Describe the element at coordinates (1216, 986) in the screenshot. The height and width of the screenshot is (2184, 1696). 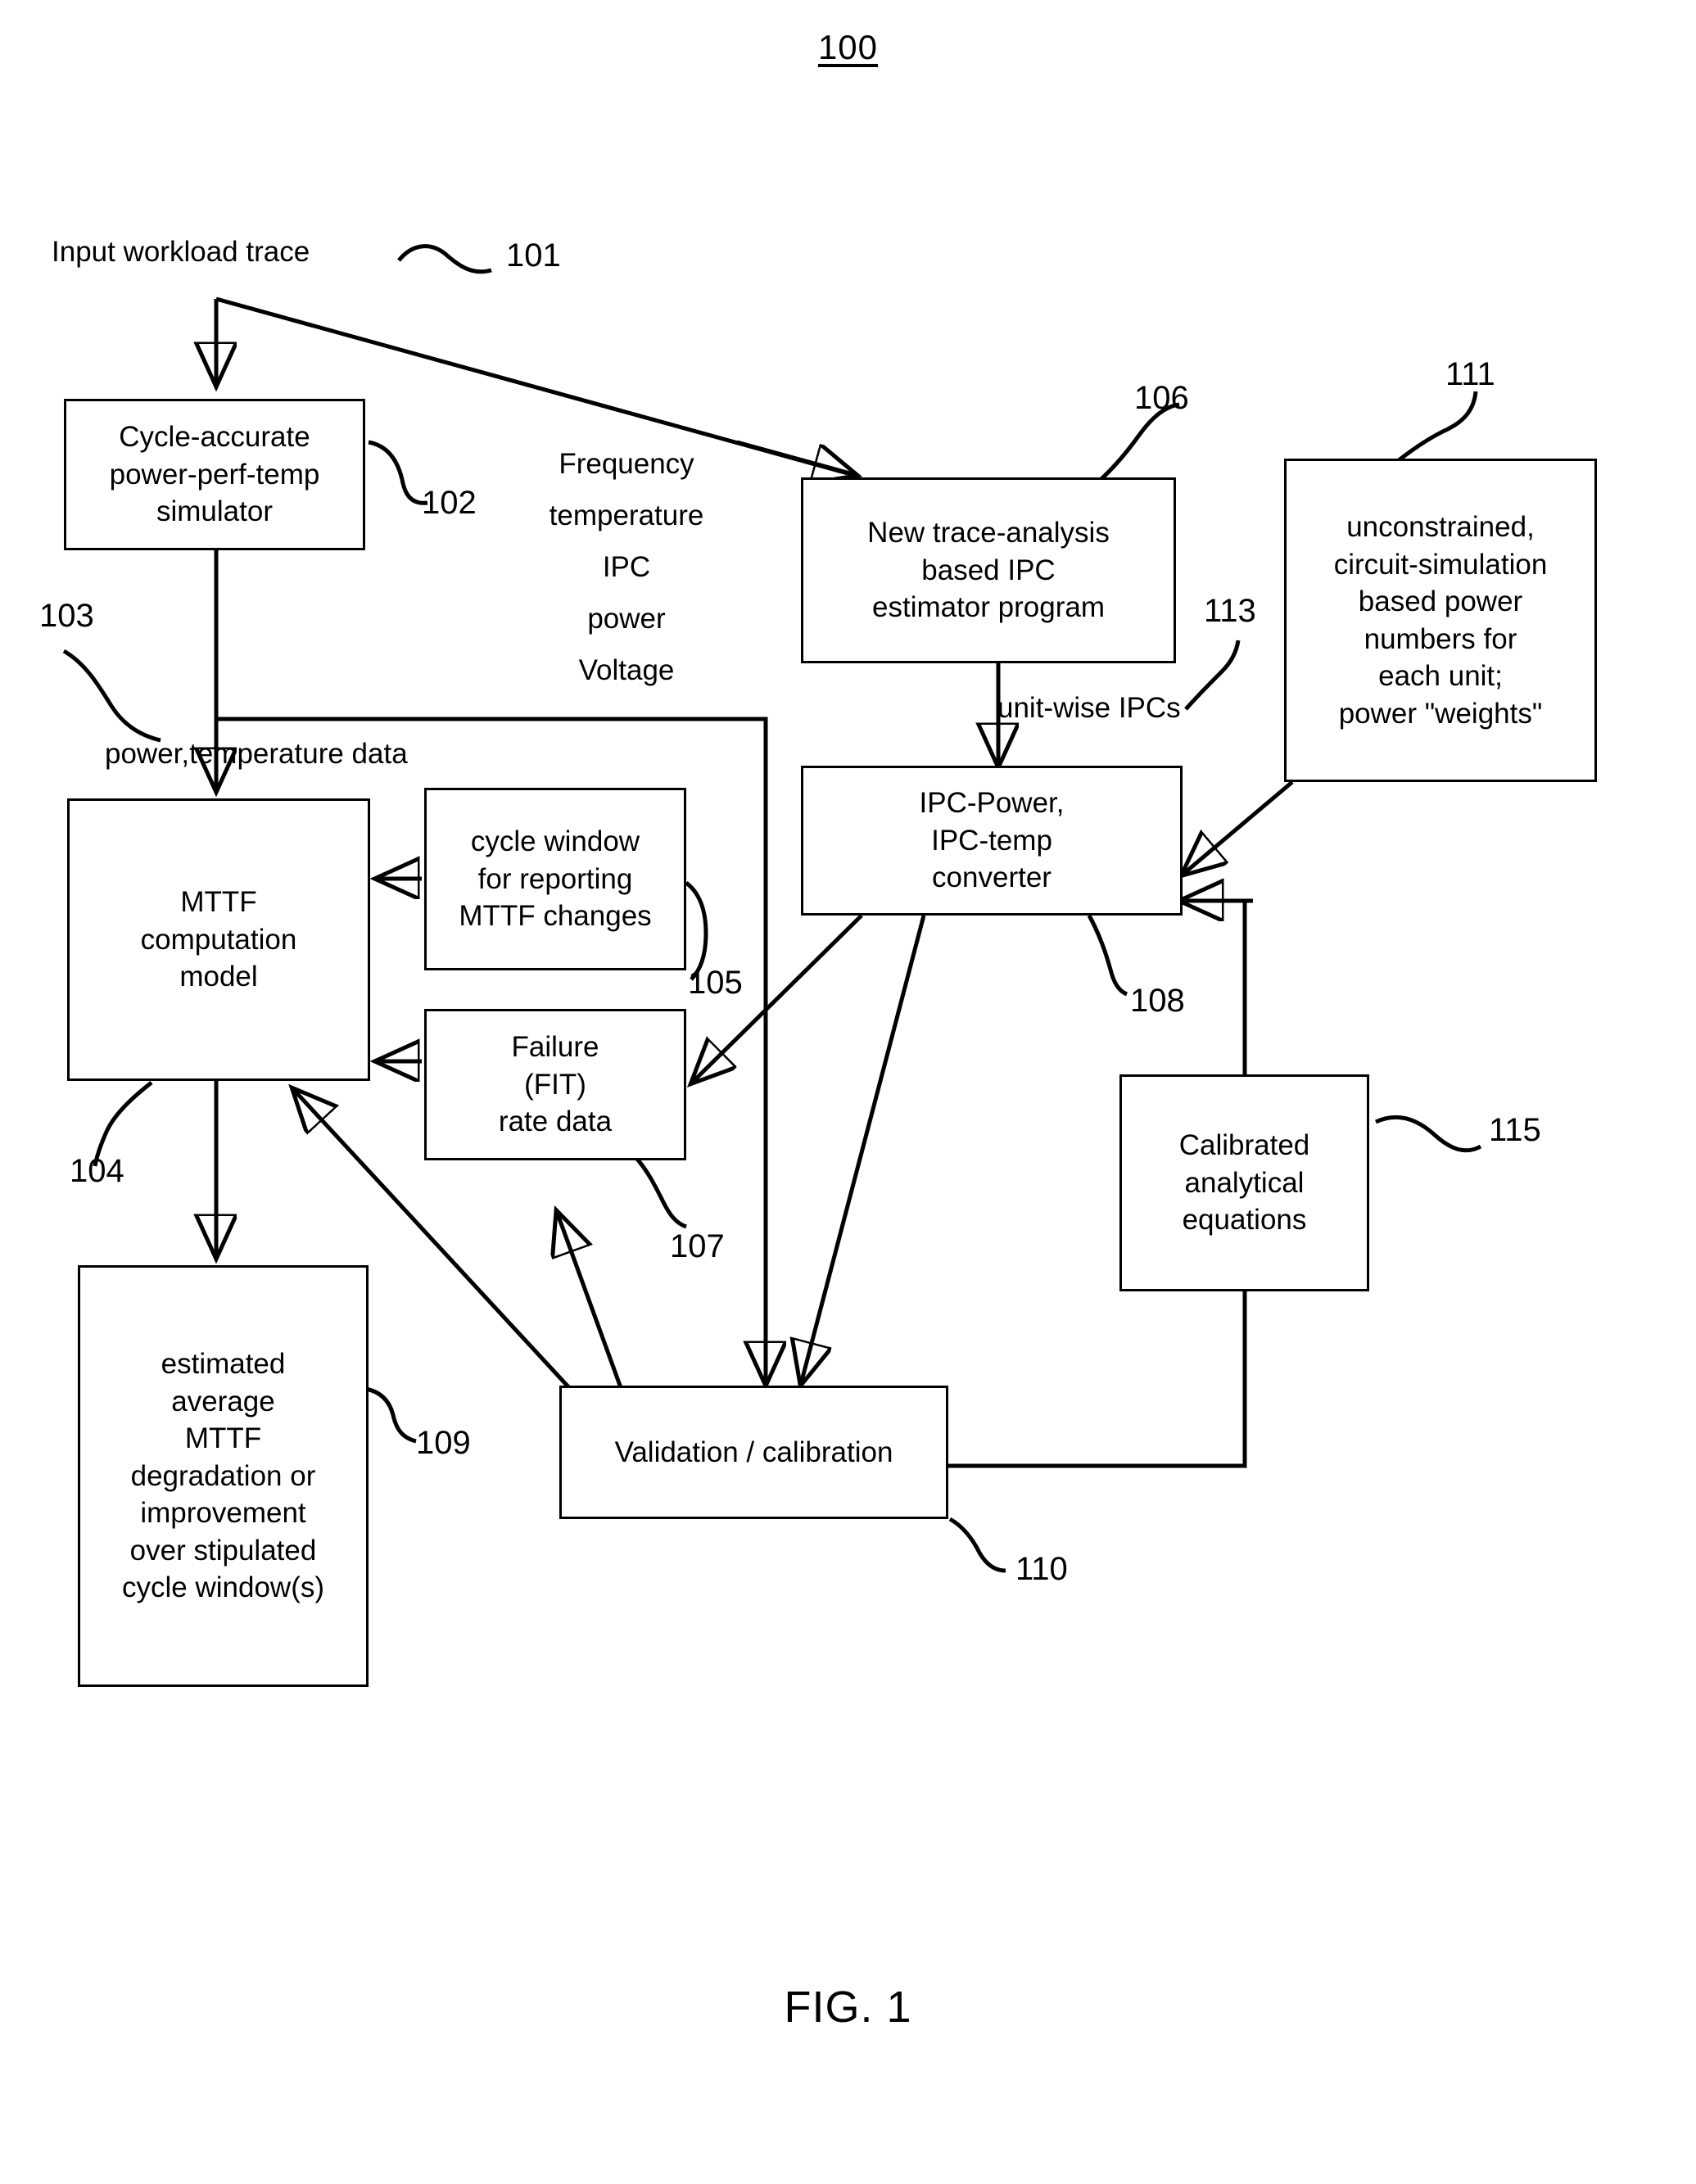
I see `wire-equations-to-converter` at that location.